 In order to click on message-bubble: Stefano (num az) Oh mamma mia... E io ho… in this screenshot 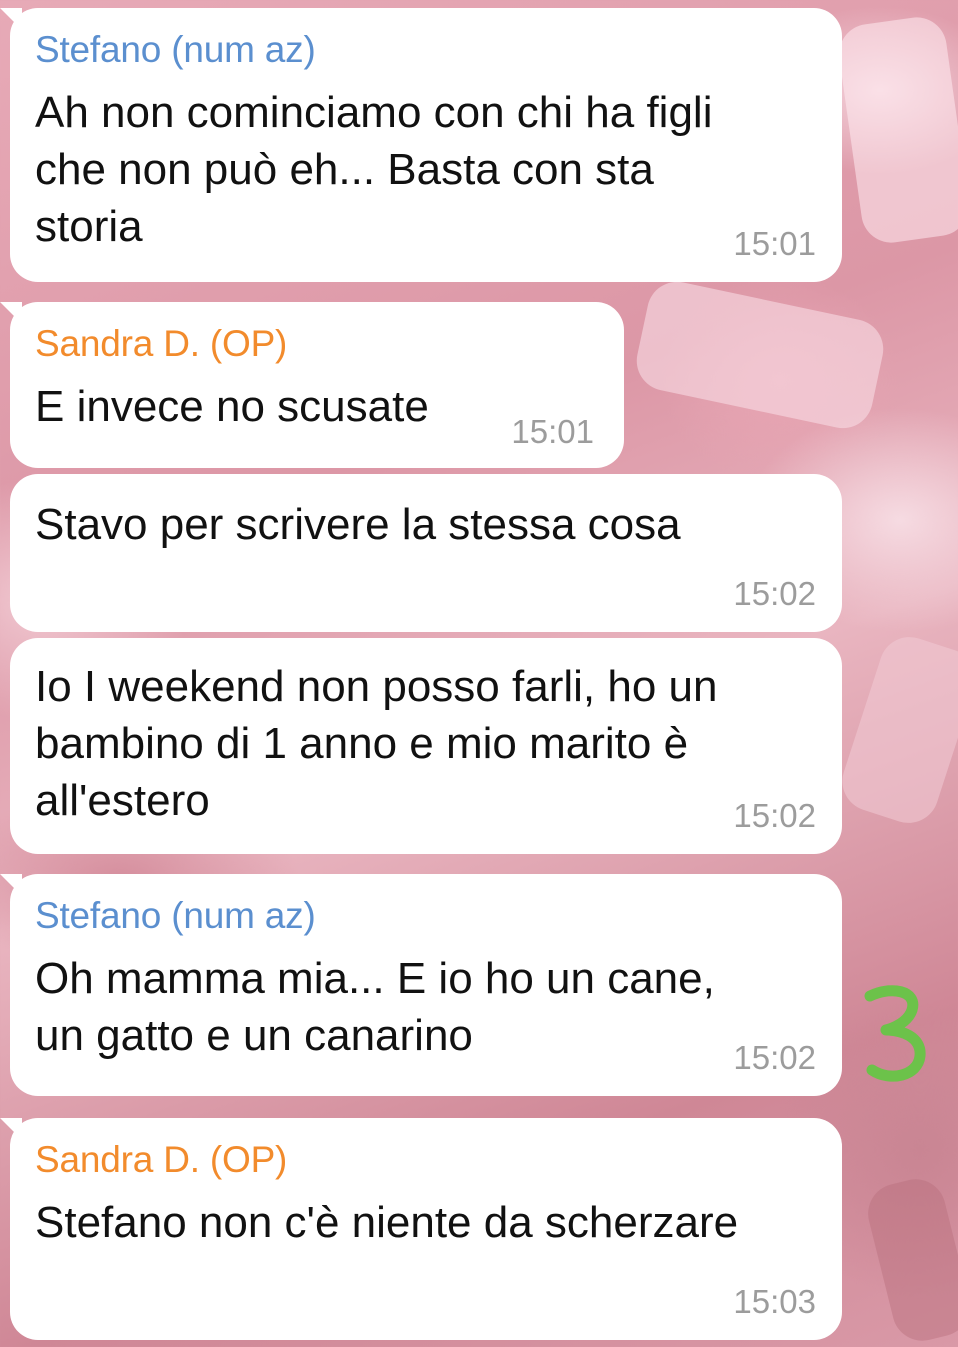, I will do `click(421, 985)`.